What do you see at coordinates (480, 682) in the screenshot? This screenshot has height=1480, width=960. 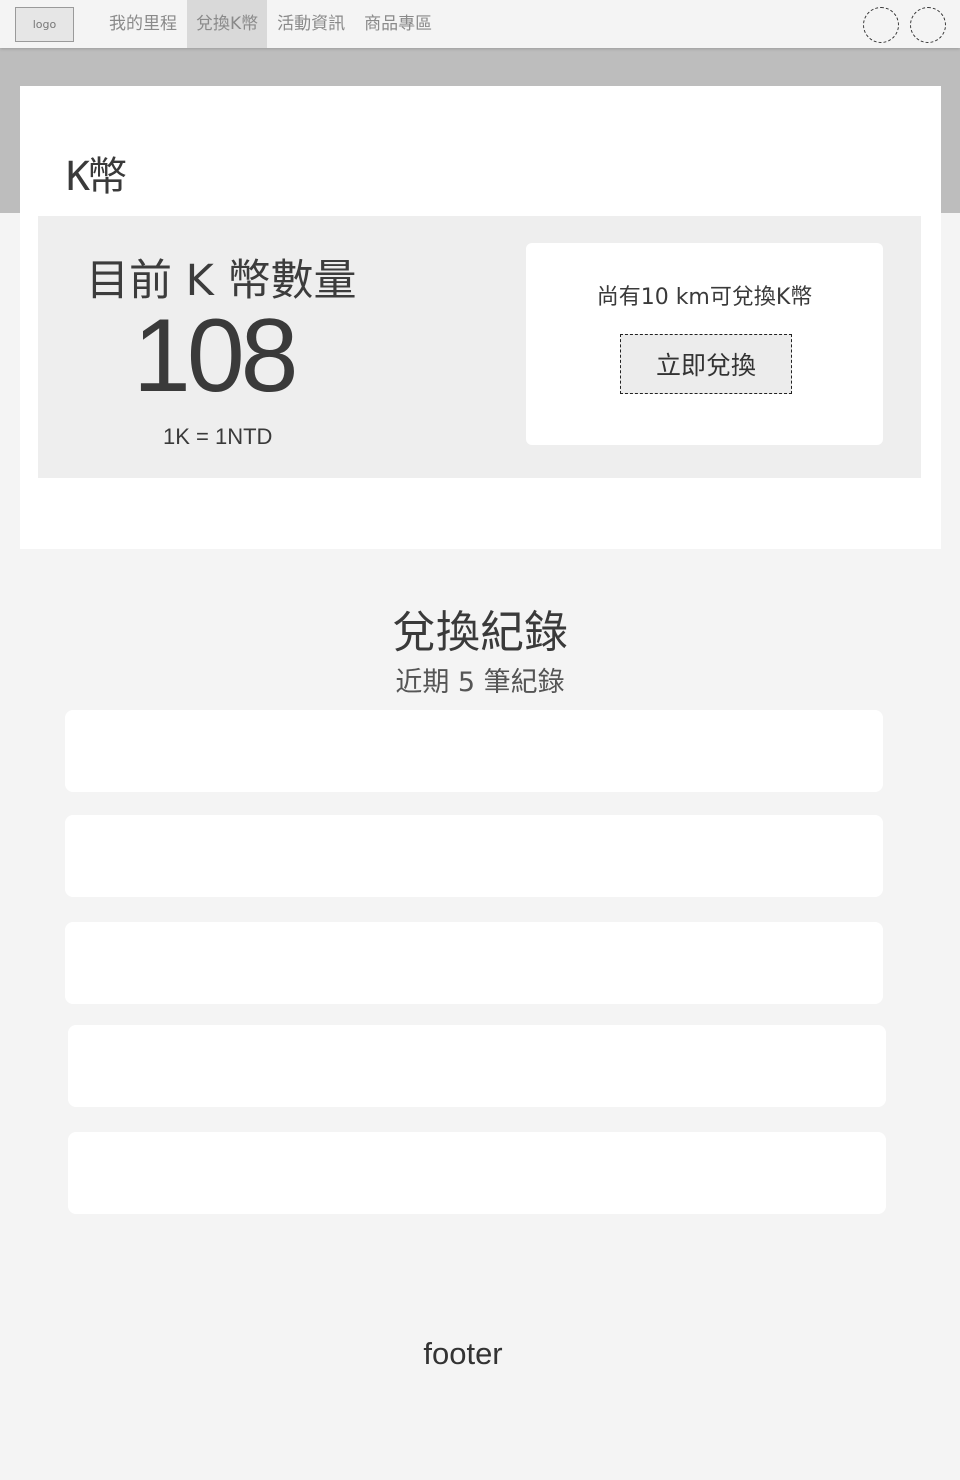 I see `records-subtitle: 近期 5 筆紀錄` at bounding box center [480, 682].